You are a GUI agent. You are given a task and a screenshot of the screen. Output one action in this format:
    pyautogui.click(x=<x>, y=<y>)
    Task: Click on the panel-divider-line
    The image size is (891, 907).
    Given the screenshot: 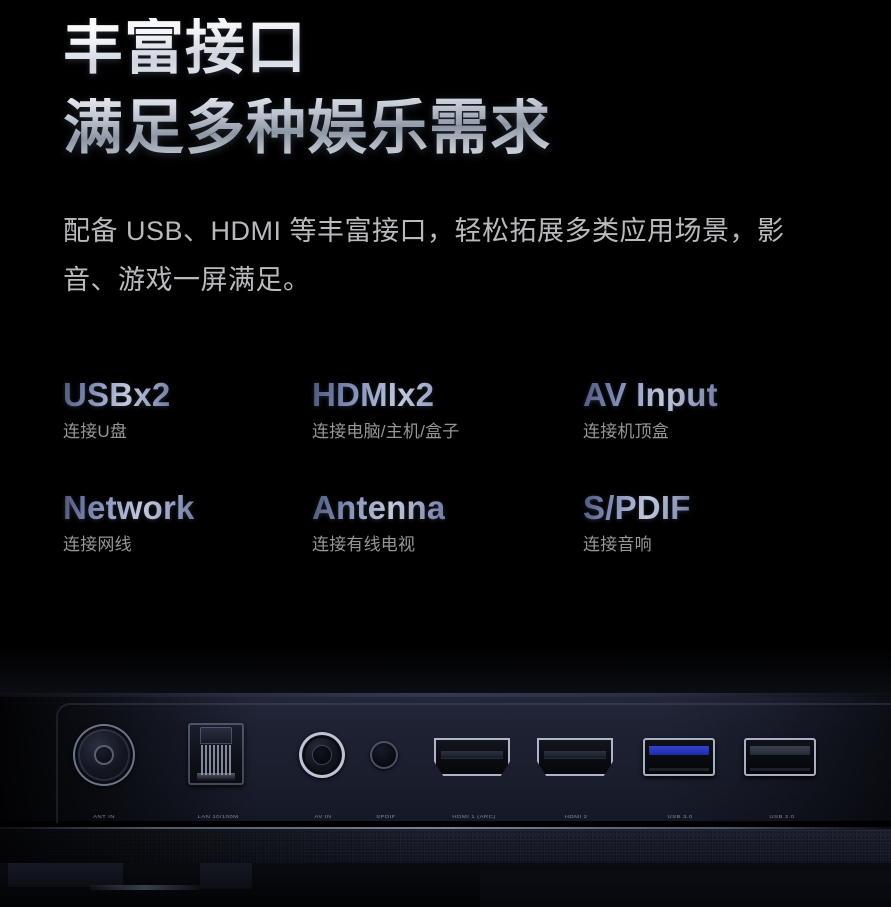 What is the action you would take?
    pyautogui.click(x=445, y=828)
    